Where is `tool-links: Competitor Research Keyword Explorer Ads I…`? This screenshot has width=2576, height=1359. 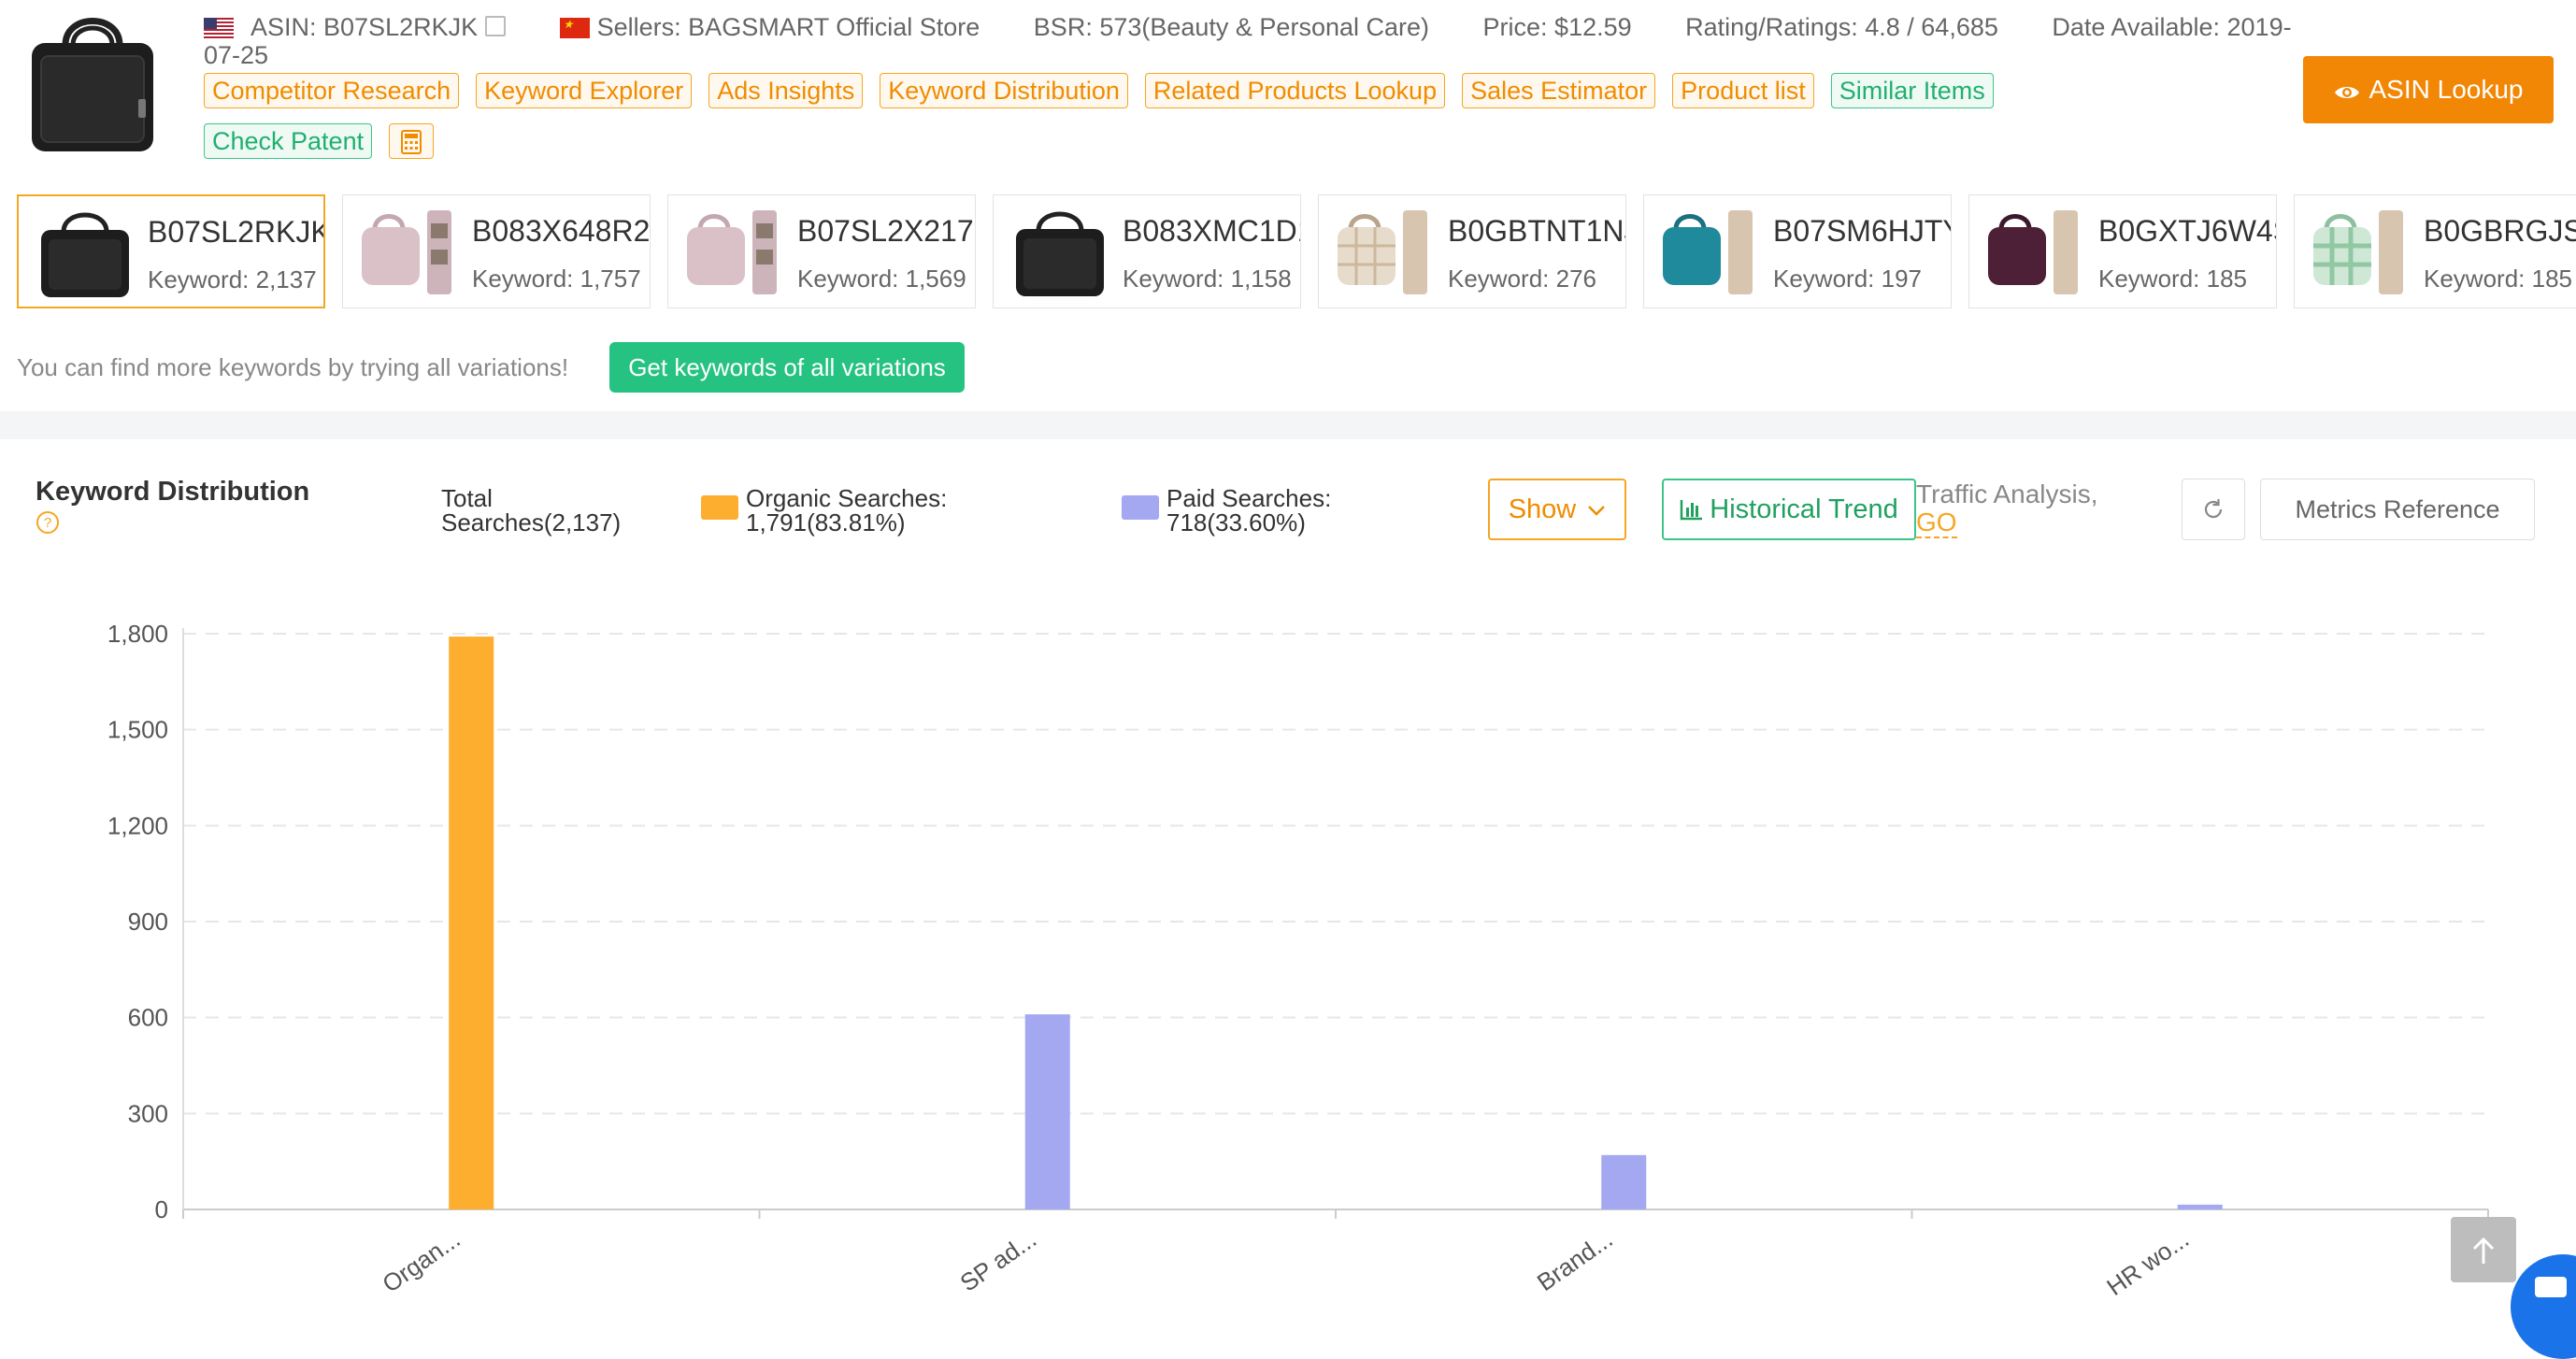 tool-links: Competitor Research Keyword Explorer Ads I… is located at coordinates (1250, 123).